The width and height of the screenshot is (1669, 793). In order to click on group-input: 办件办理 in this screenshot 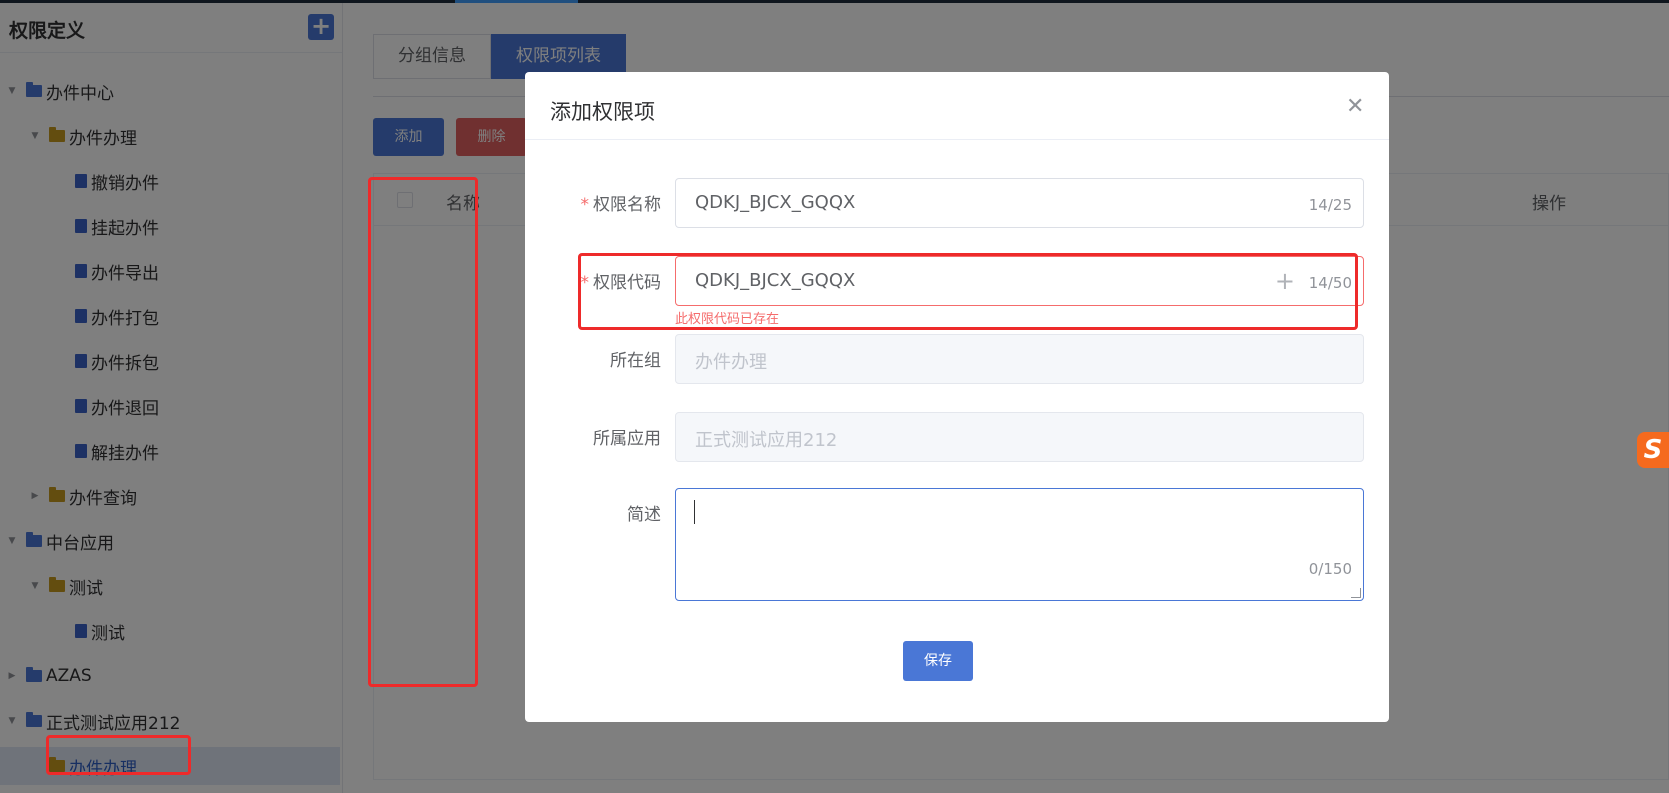, I will do `click(1019, 359)`.